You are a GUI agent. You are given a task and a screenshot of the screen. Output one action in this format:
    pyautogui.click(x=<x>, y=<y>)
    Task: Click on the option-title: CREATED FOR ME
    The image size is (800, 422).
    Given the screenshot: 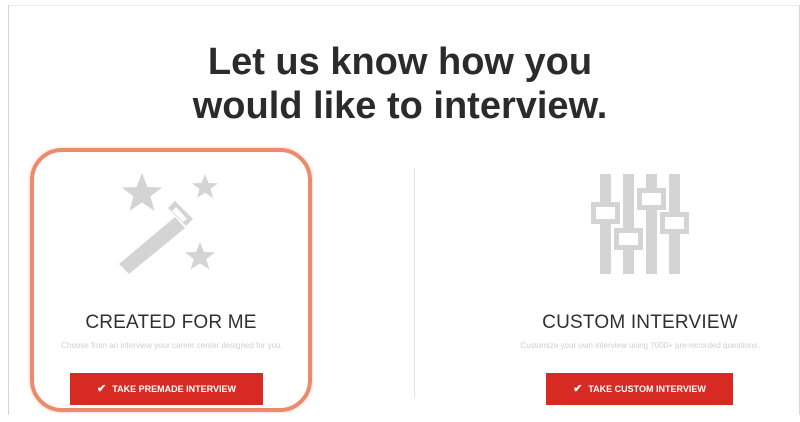 What is the action you would take?
    pyautogui.click(x=171, y=322)
    